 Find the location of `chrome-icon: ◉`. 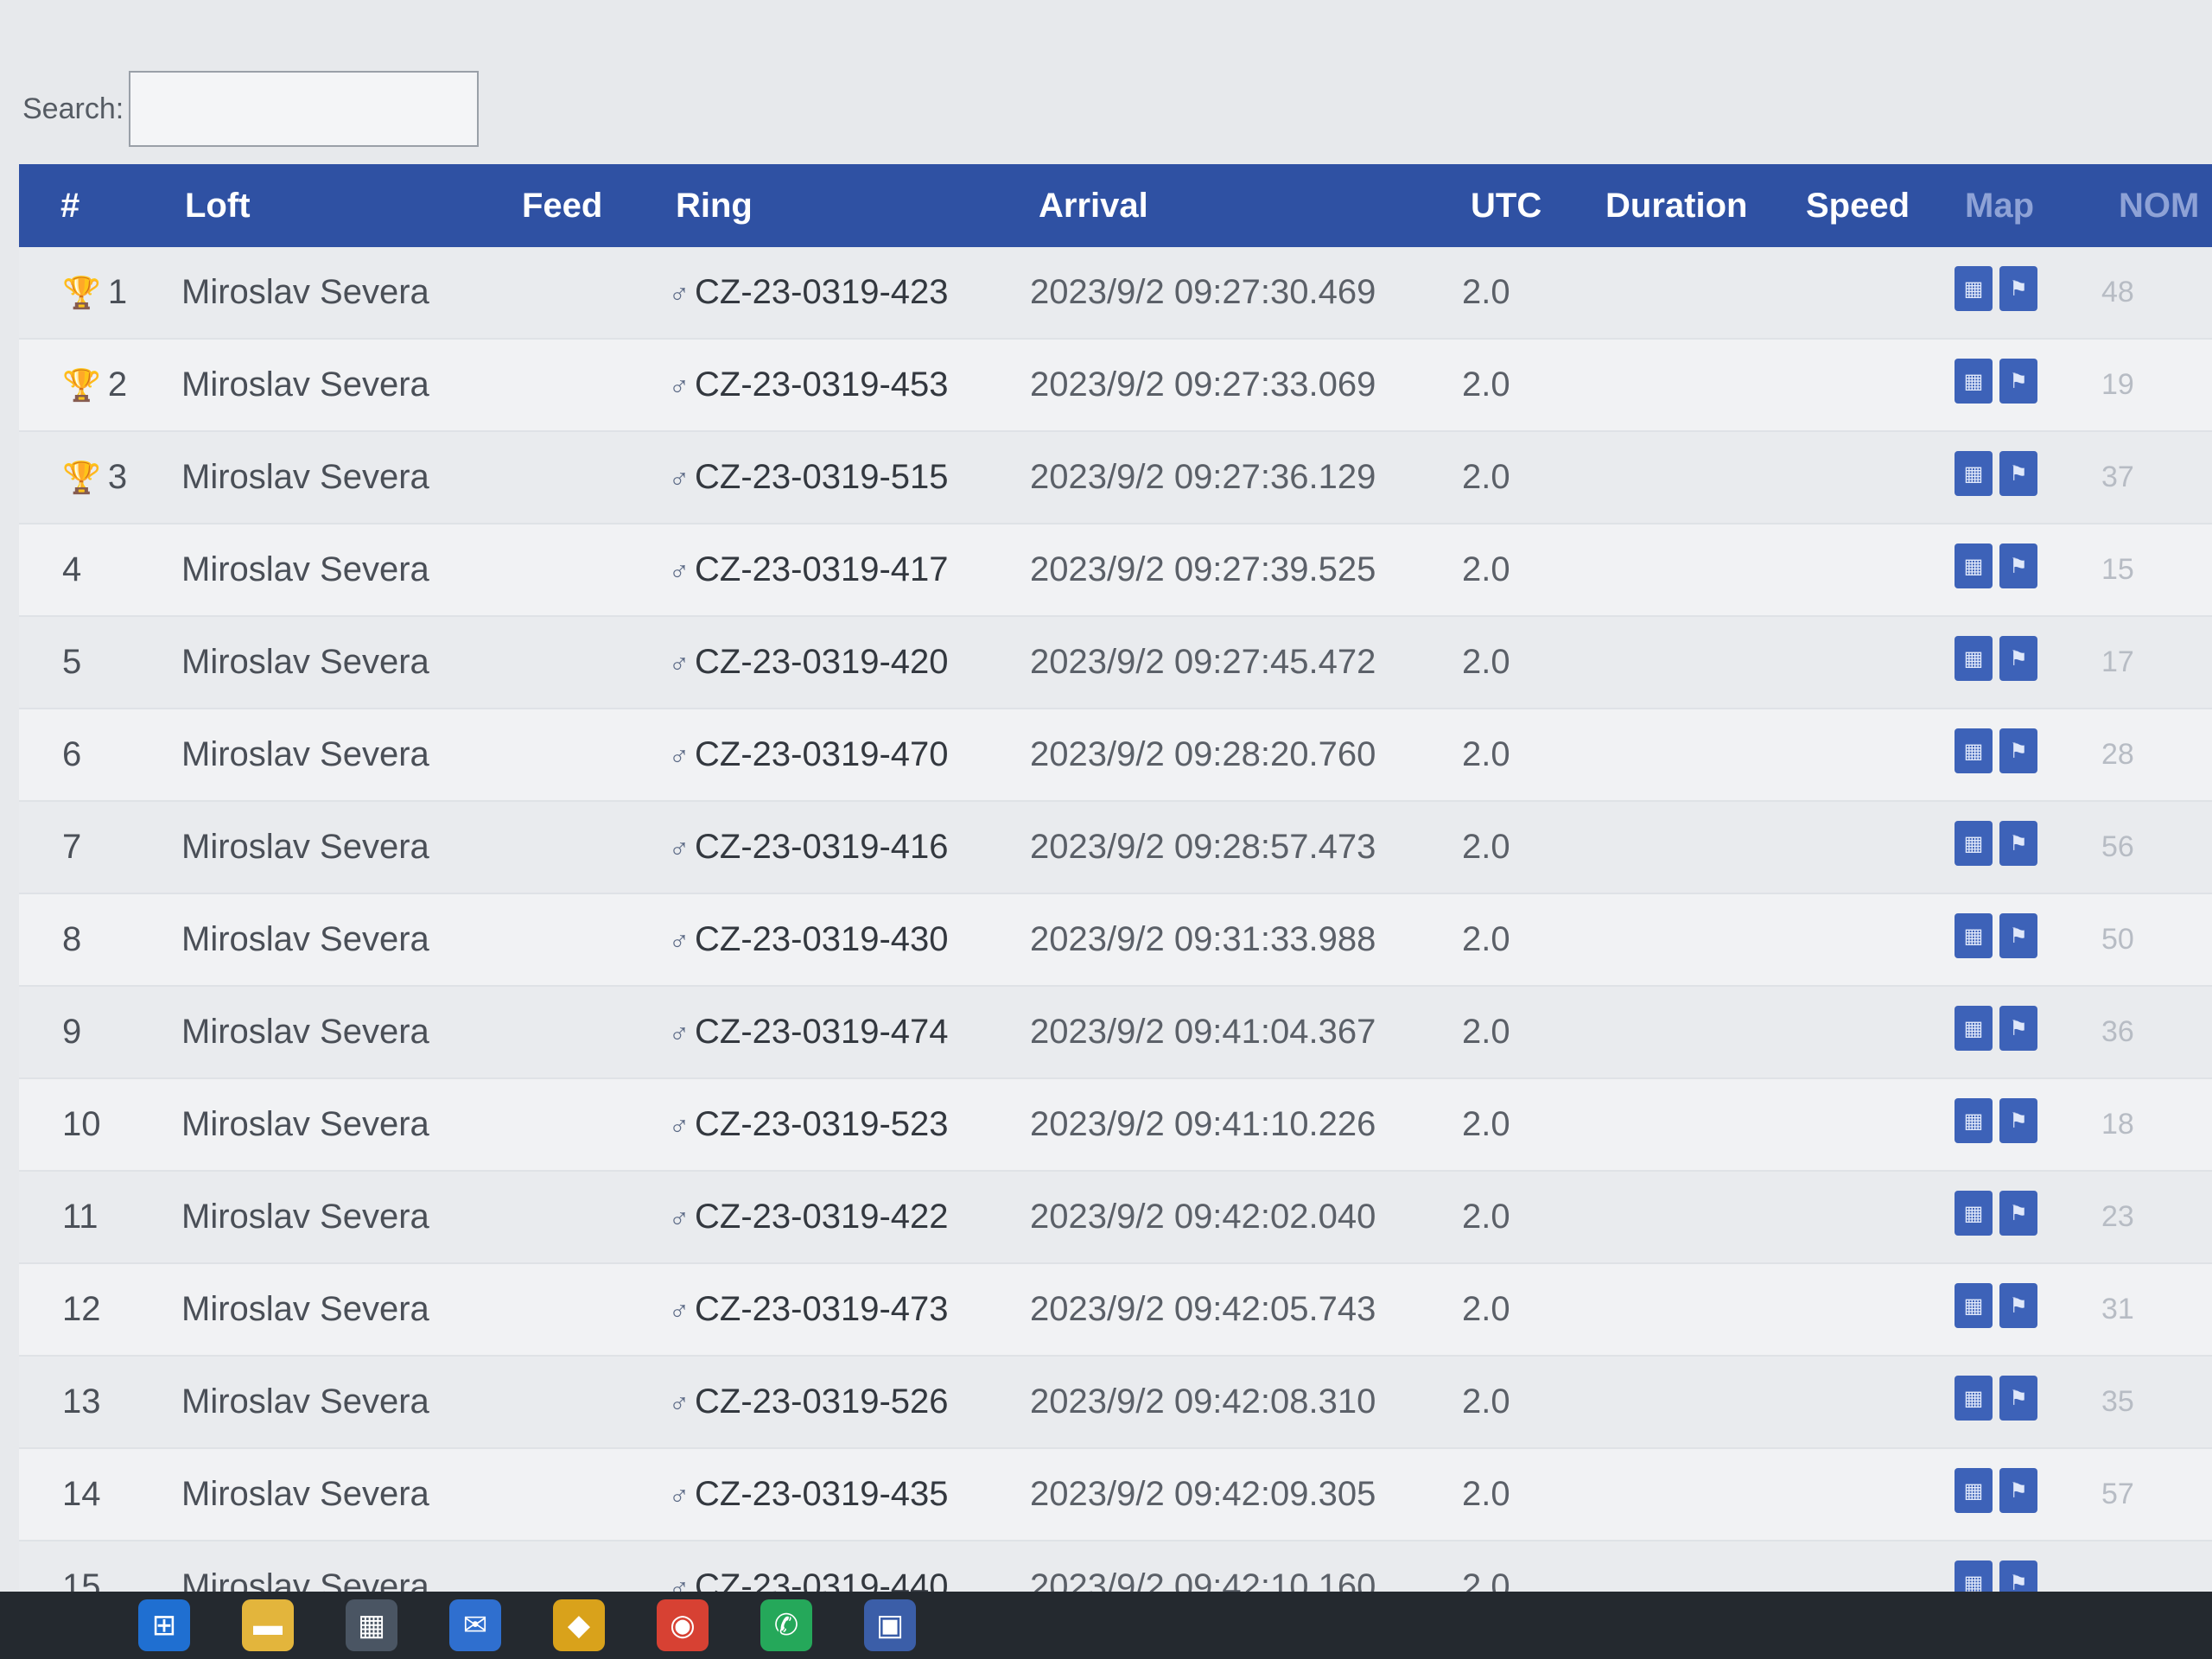

chrome-icon: ◉ is located at coordinates (683, 1625).